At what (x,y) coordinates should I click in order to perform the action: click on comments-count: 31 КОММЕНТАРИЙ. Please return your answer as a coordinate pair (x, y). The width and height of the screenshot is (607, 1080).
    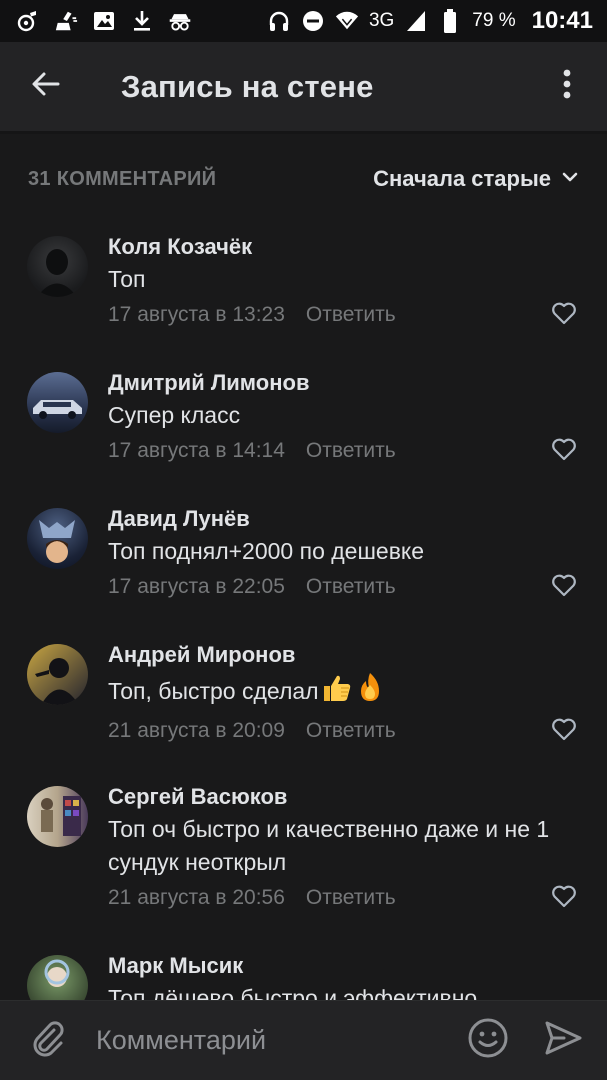
    Looking at the image, I should click on (122, 178).